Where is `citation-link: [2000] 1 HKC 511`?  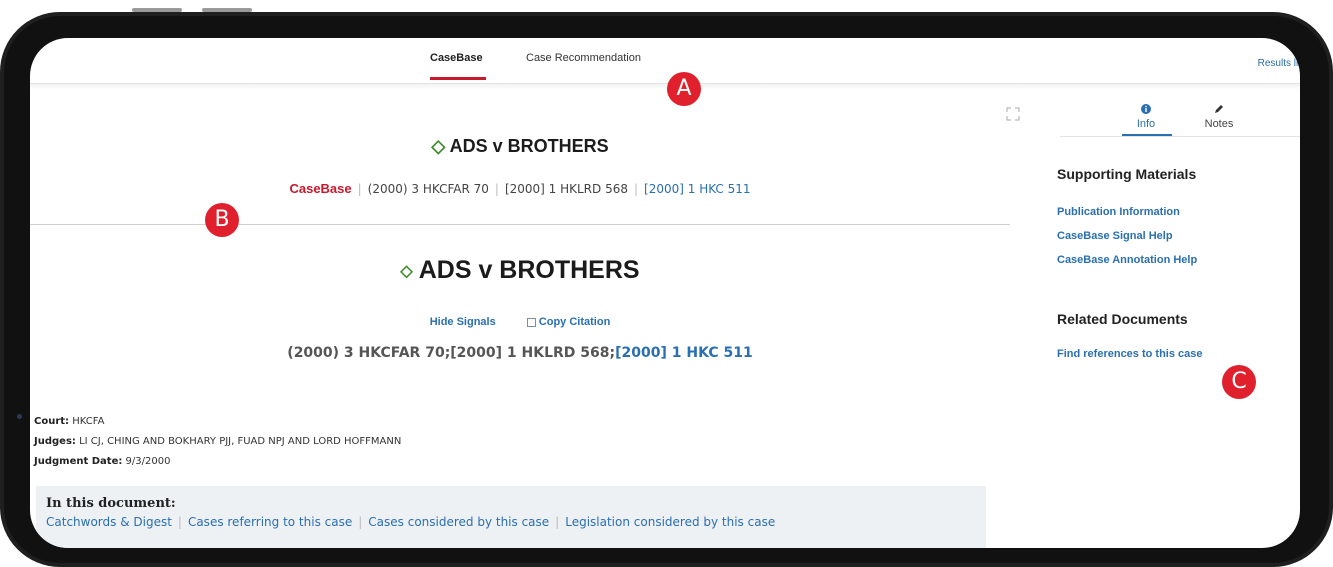 citation-link: [2000] 1 HKC 511 is located at coordinates (697, 189).